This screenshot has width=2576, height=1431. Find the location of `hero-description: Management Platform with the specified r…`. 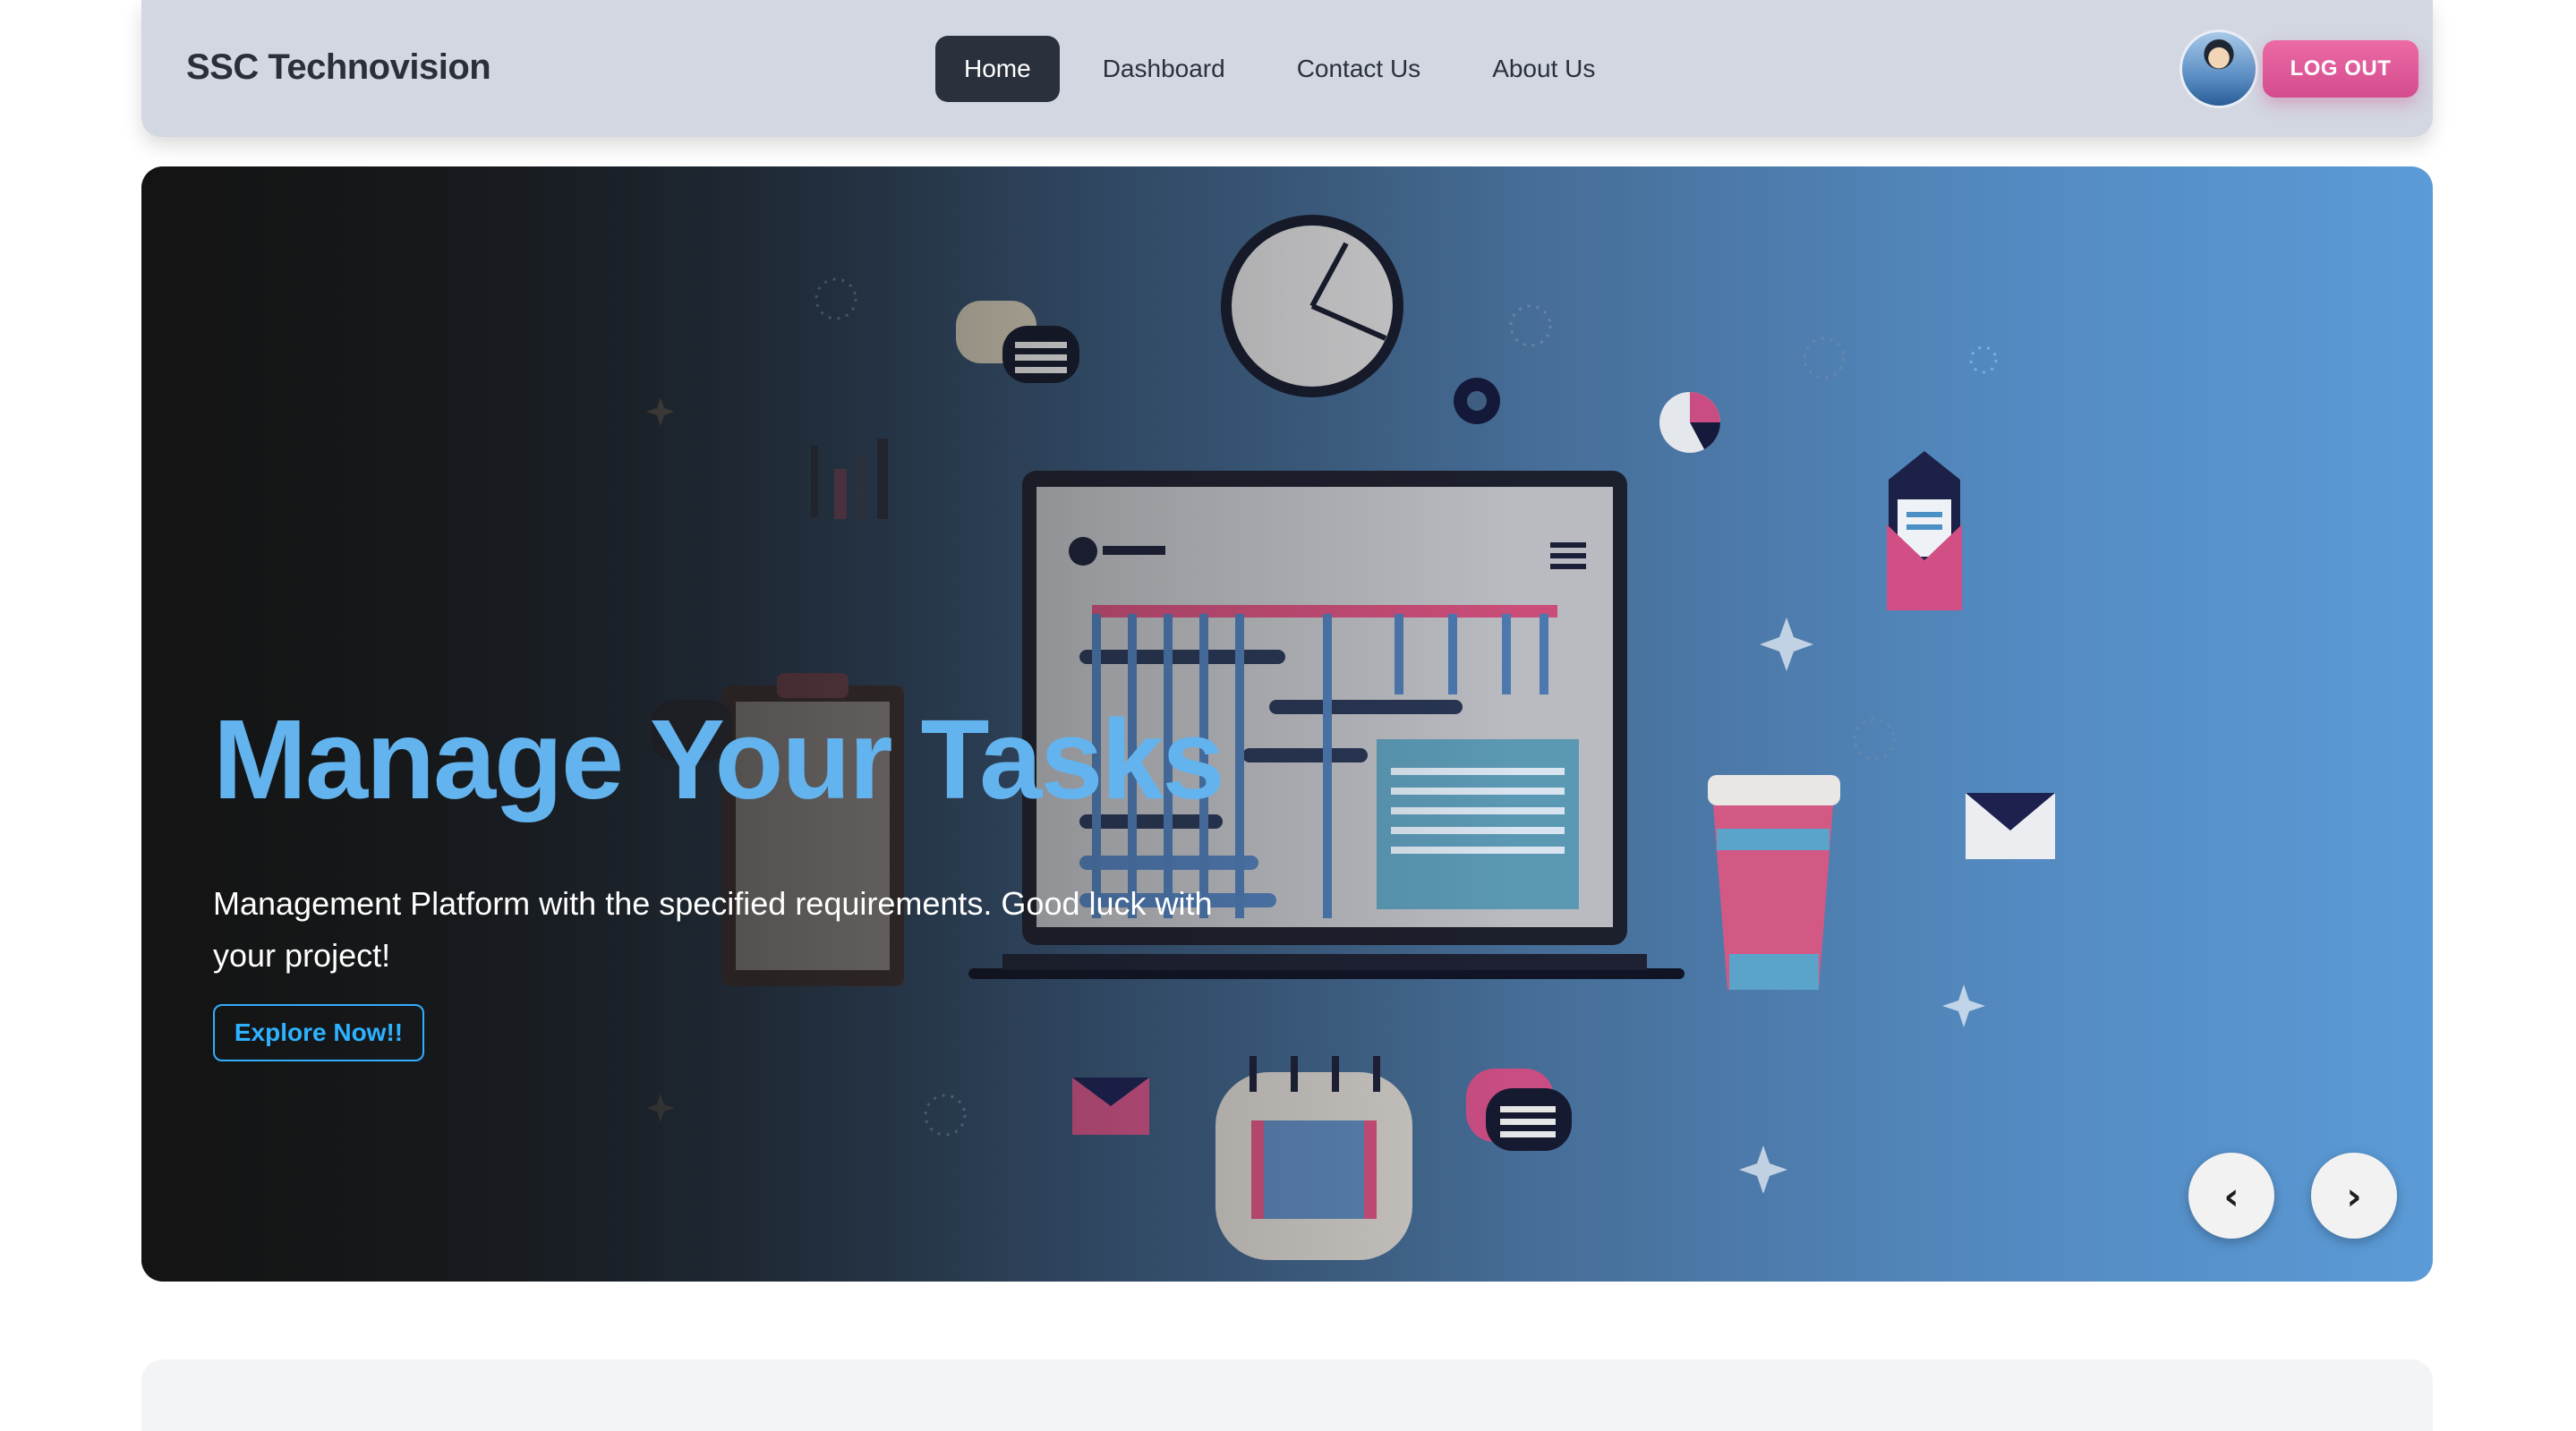

hero-description: Management Platform with the specified r… is located at coordinates (713, 930).